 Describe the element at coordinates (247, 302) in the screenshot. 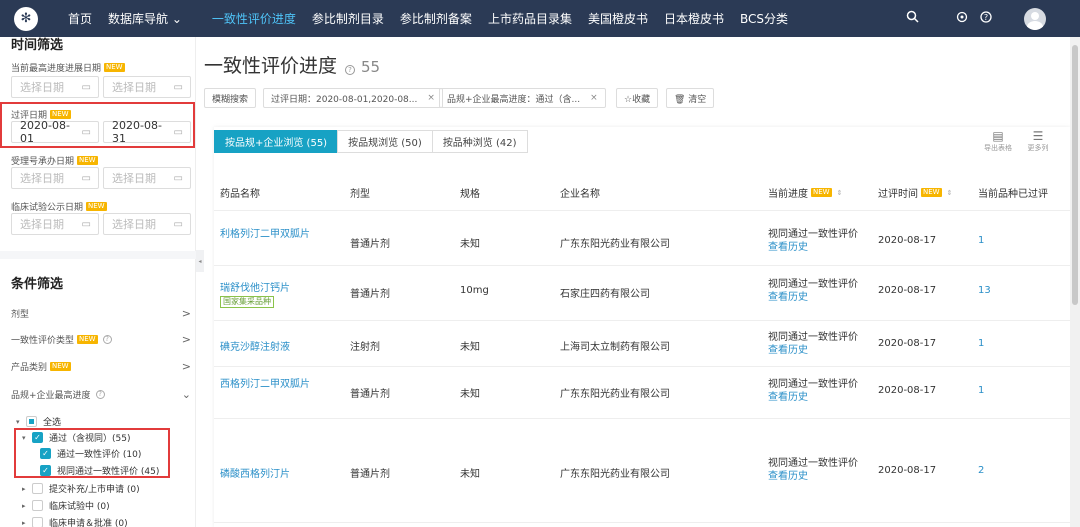

I see `national-procurement-tag: 国家集采品种` at that location.